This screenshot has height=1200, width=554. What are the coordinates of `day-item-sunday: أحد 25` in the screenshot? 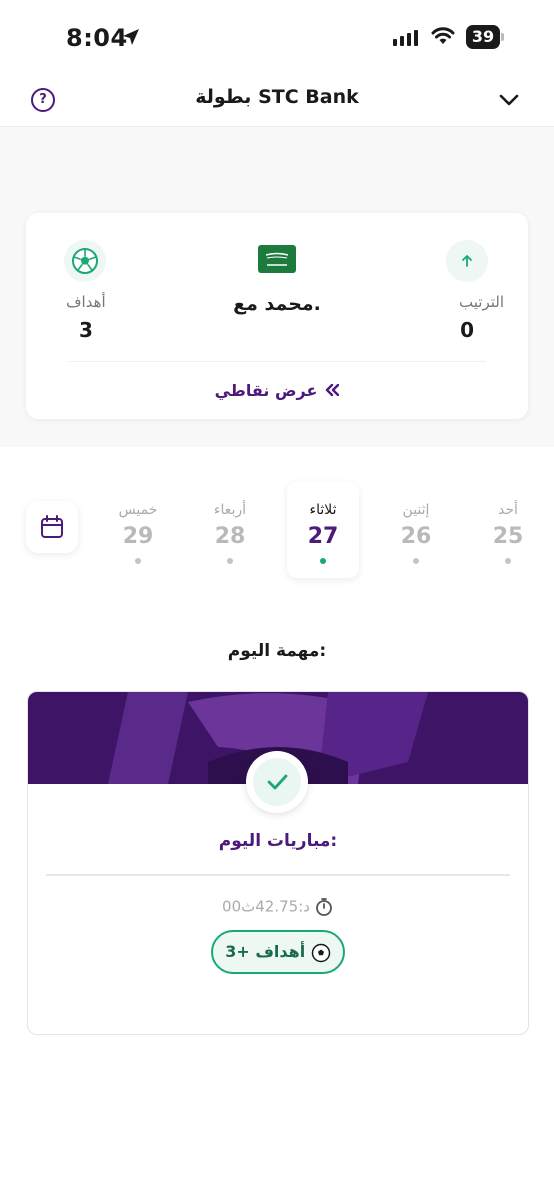 It's located at (508, 530).